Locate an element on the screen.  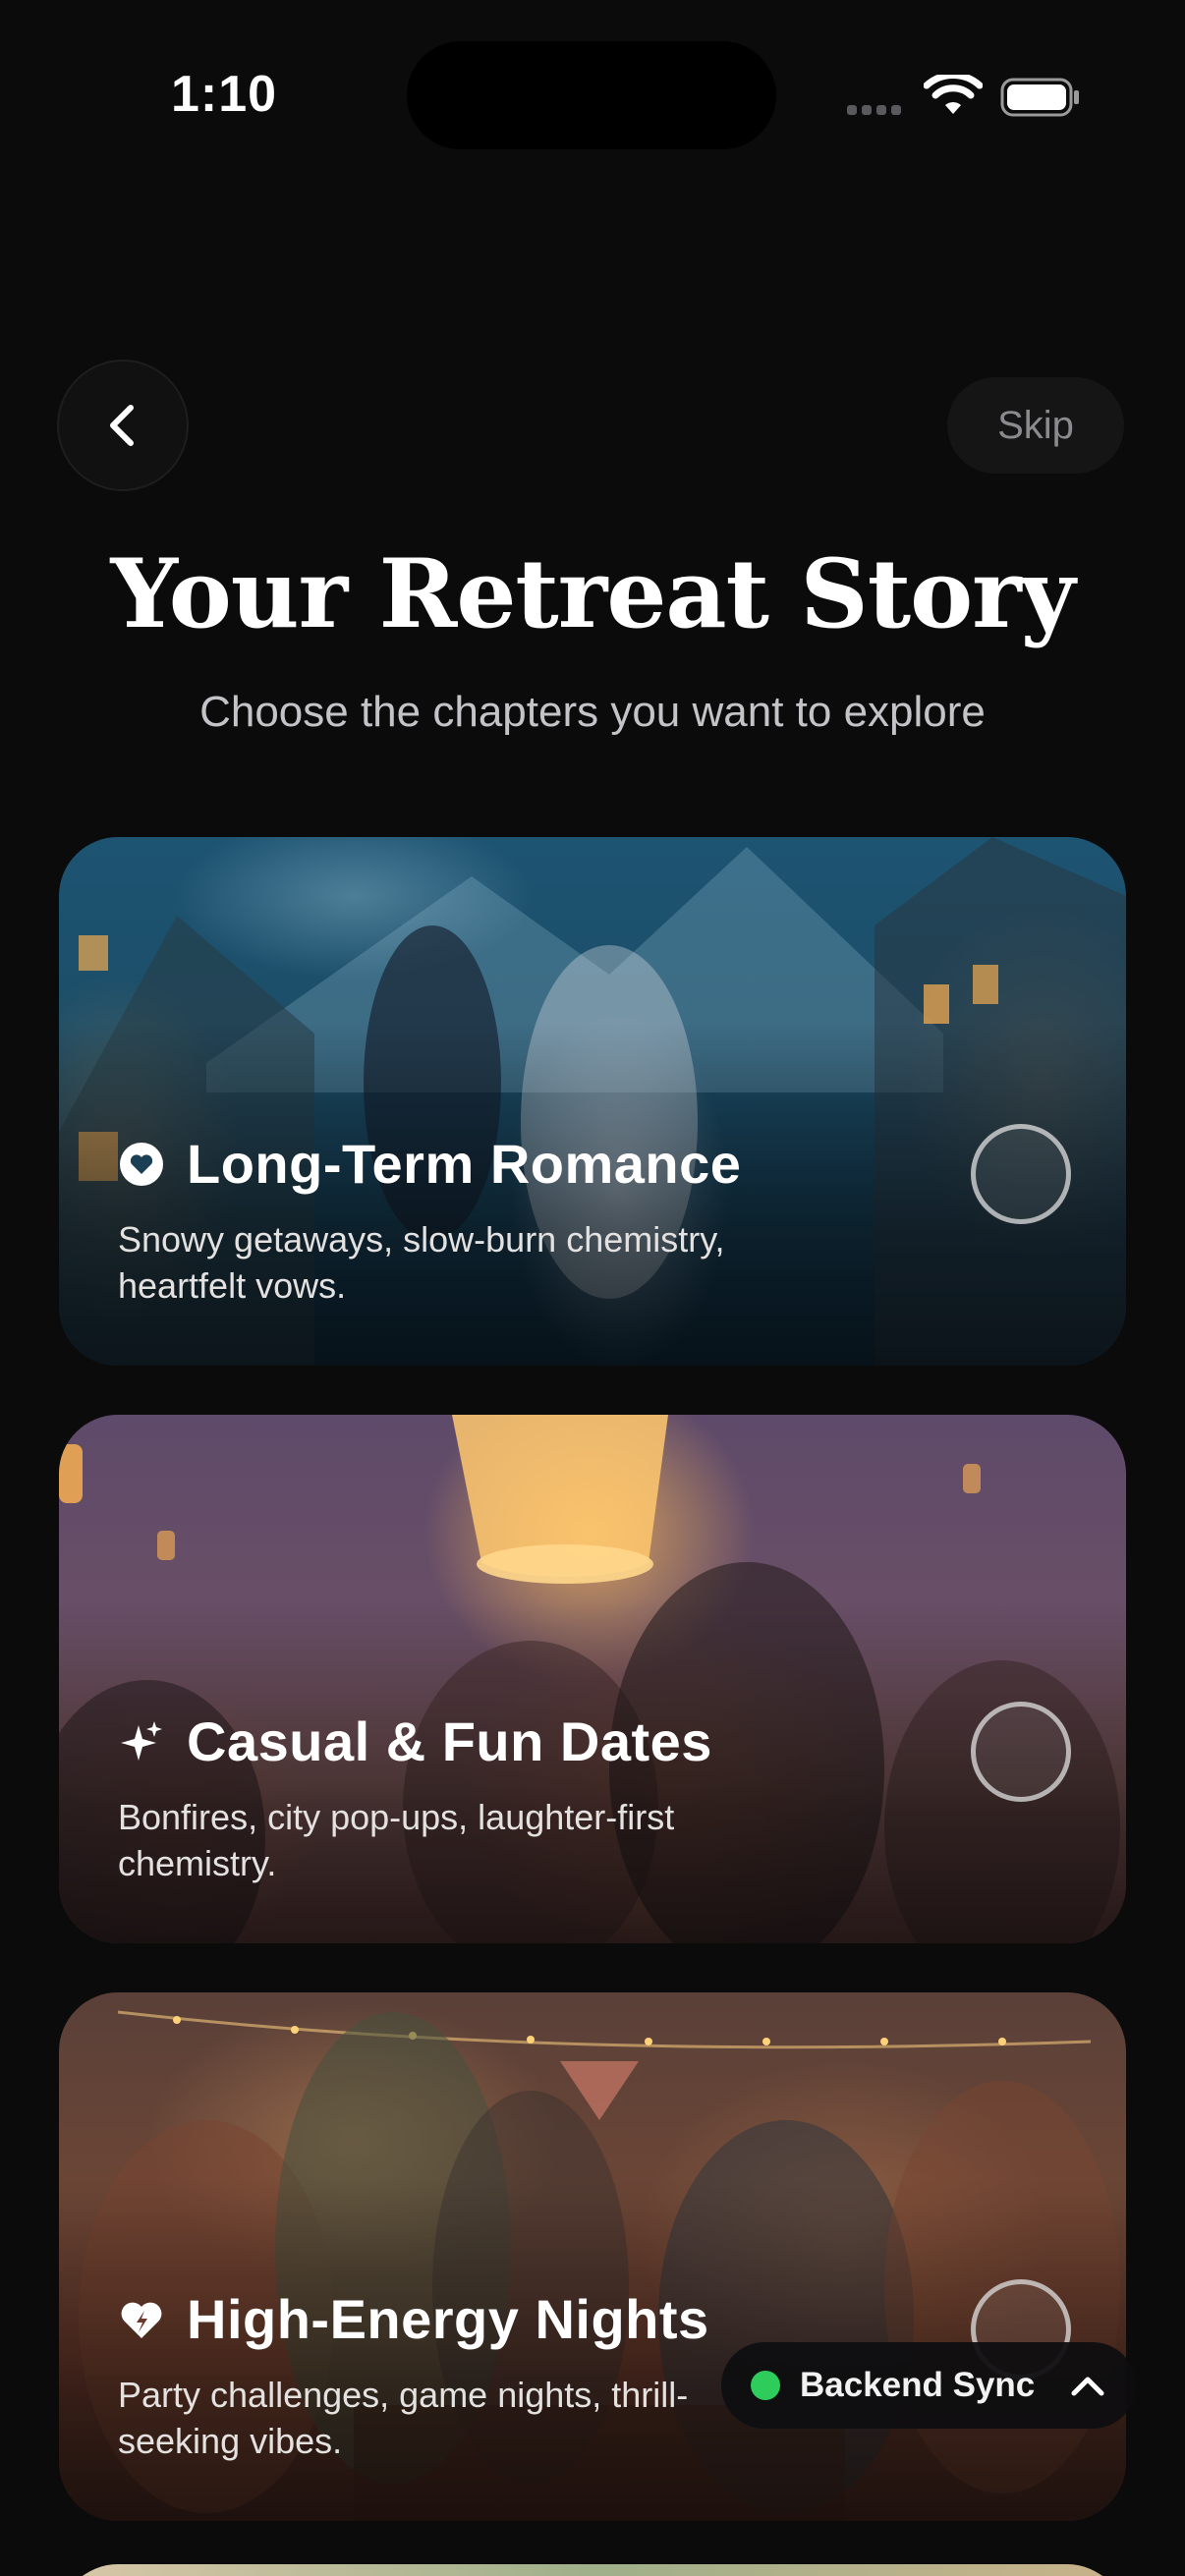
dynamic-island is located at coordinates (592, 95).